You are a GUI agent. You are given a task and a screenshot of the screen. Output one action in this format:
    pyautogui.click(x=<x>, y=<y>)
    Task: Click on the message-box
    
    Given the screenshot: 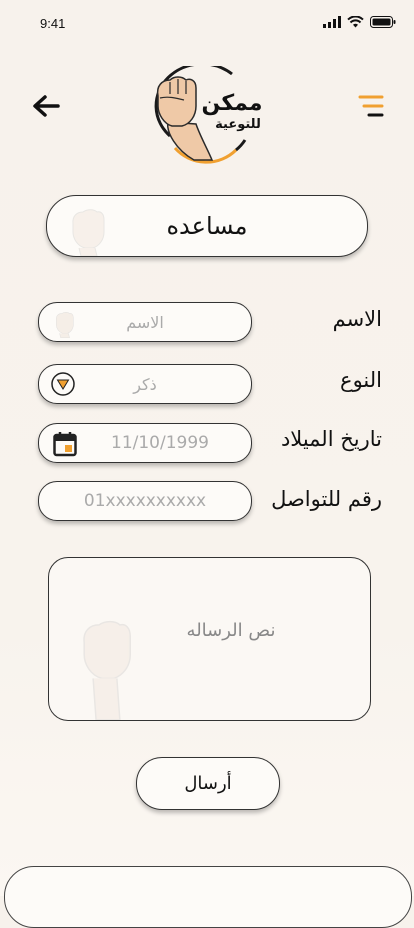 What is the action you would take?
    pyautogui.click(x=209, y=639)
    